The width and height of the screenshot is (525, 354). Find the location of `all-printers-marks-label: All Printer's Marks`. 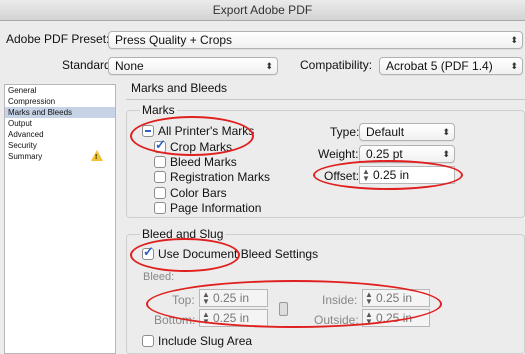

all-printers-marks-label: All Printer's Marks is located at coordinates (206, 131).